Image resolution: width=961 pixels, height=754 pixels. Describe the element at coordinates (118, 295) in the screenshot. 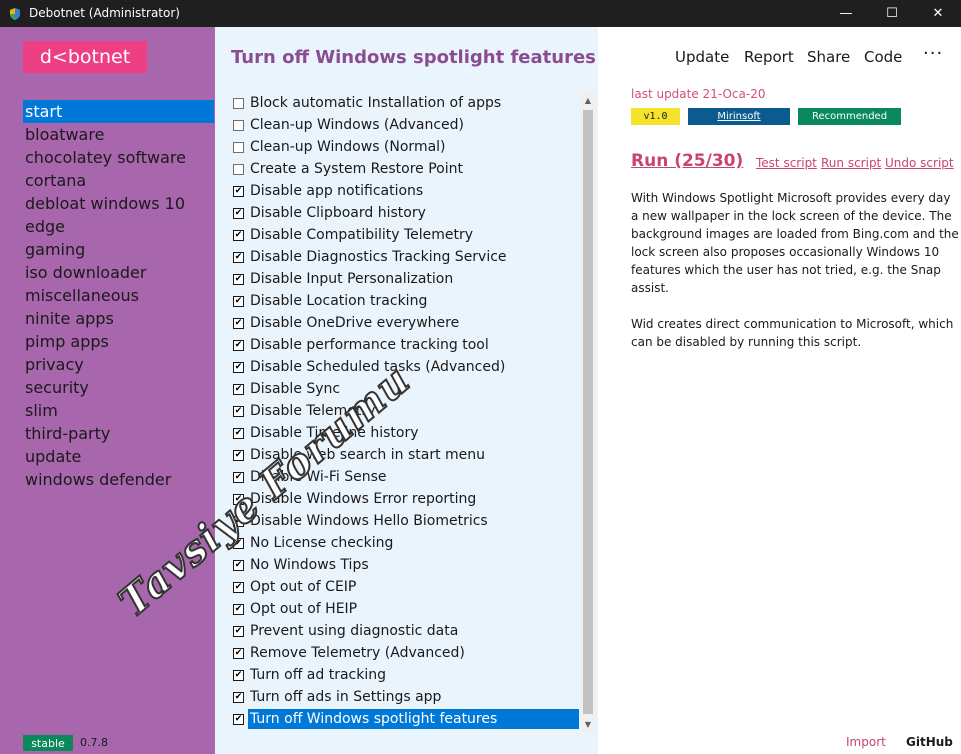

I see `sidebar-item-miscellaneous: miscellaneous` at that location.